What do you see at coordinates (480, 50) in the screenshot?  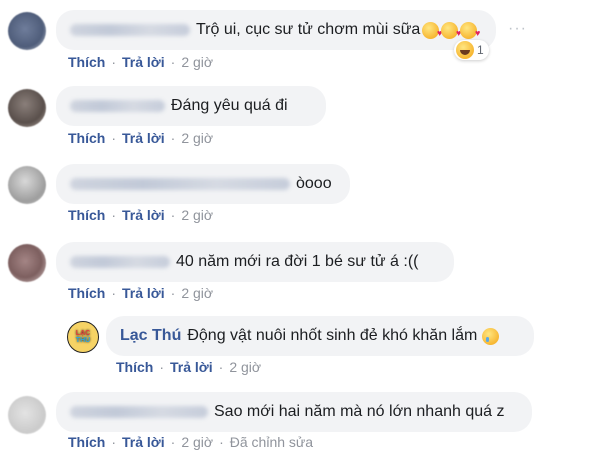 I see `reaction-count: 1` at bounding box center [480, 50].